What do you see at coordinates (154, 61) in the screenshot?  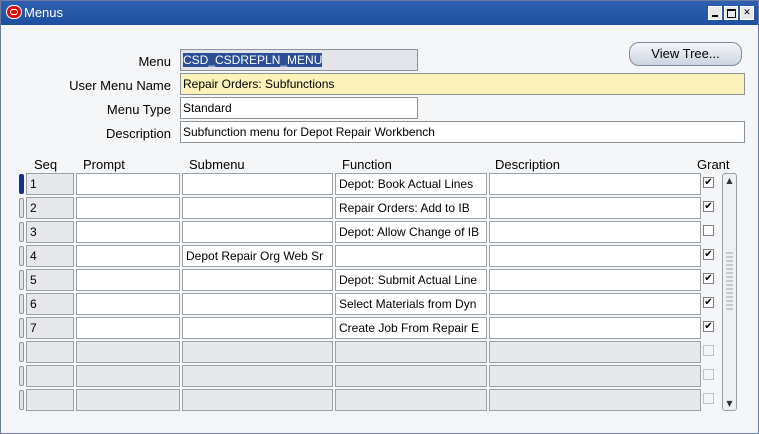 I see `menu-label: Menu` at bounding box center [154, 61].